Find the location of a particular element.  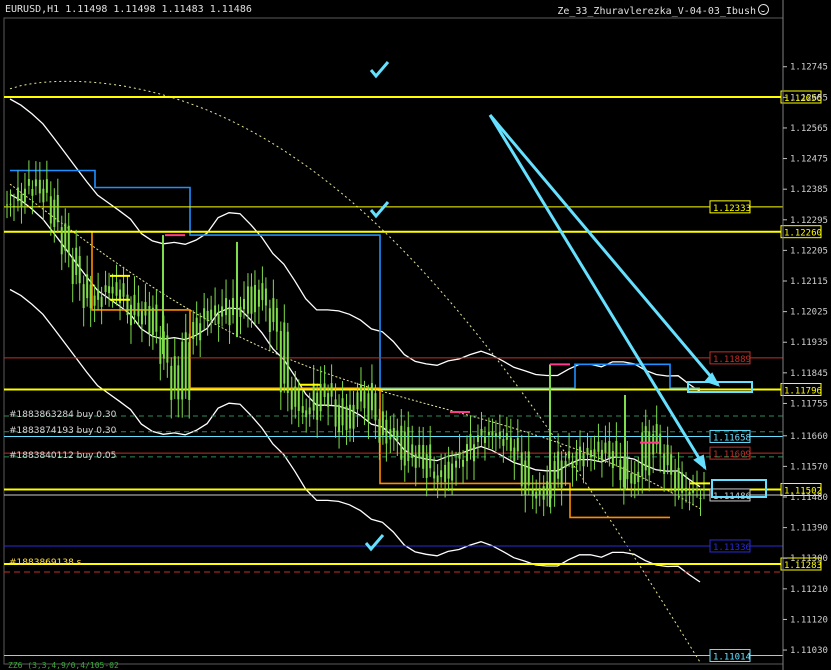

axis-tick-label: 1.11030 is located at coordinates (809, 651).